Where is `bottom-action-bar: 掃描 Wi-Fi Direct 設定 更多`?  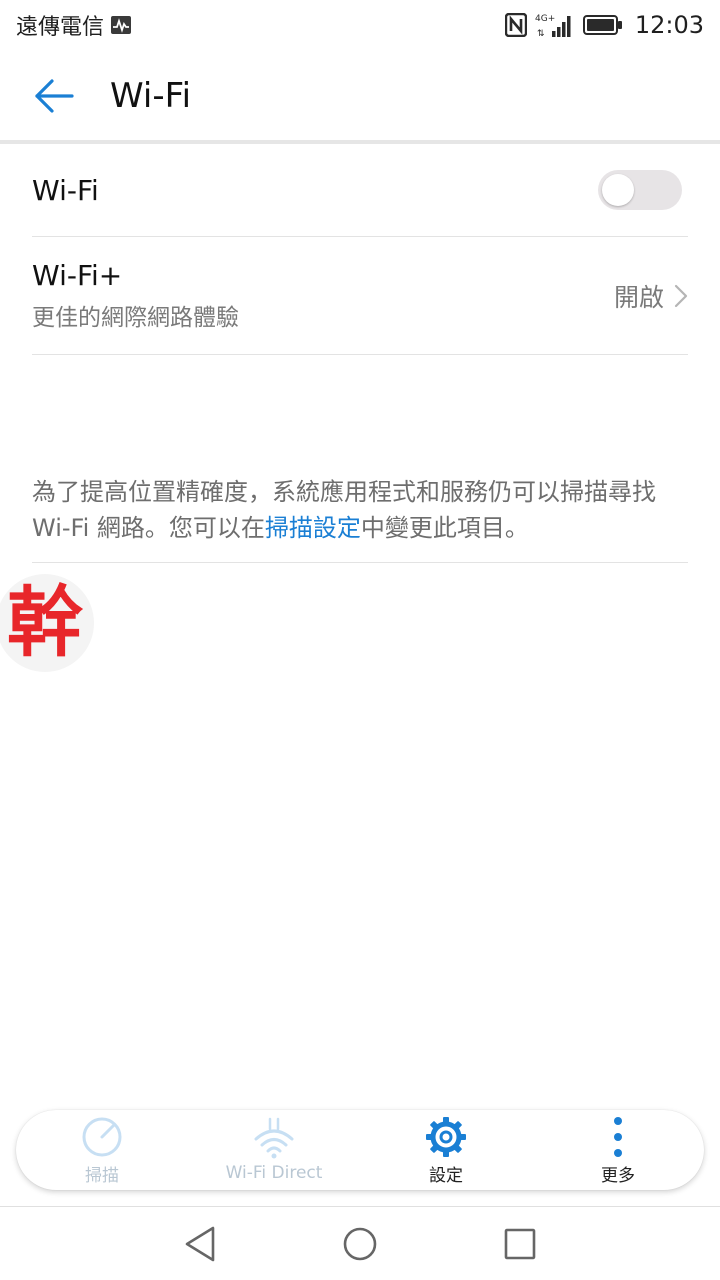
bottom-action-bar: 掃描 Wi-Fi Direct 設定 更多 is located at coordinates (360, 1150).